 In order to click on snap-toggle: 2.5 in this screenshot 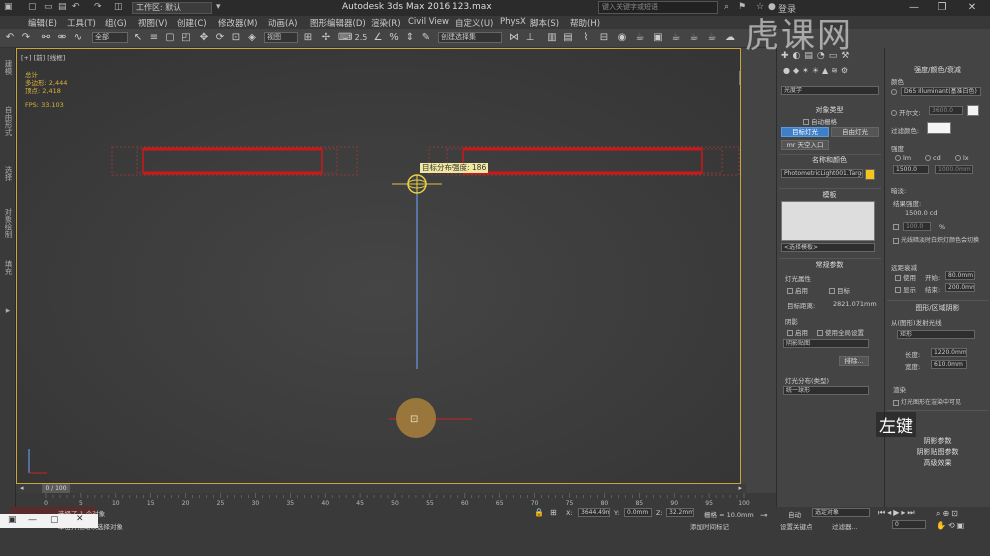, I will do `click(361, 38)`.